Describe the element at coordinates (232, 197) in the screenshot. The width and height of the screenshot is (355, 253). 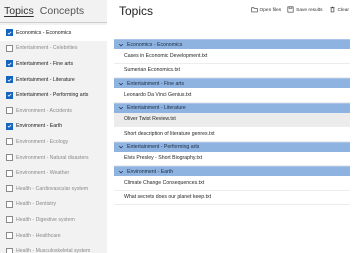
I see `document-item: What secrets does our planet keep.txt` at that location.